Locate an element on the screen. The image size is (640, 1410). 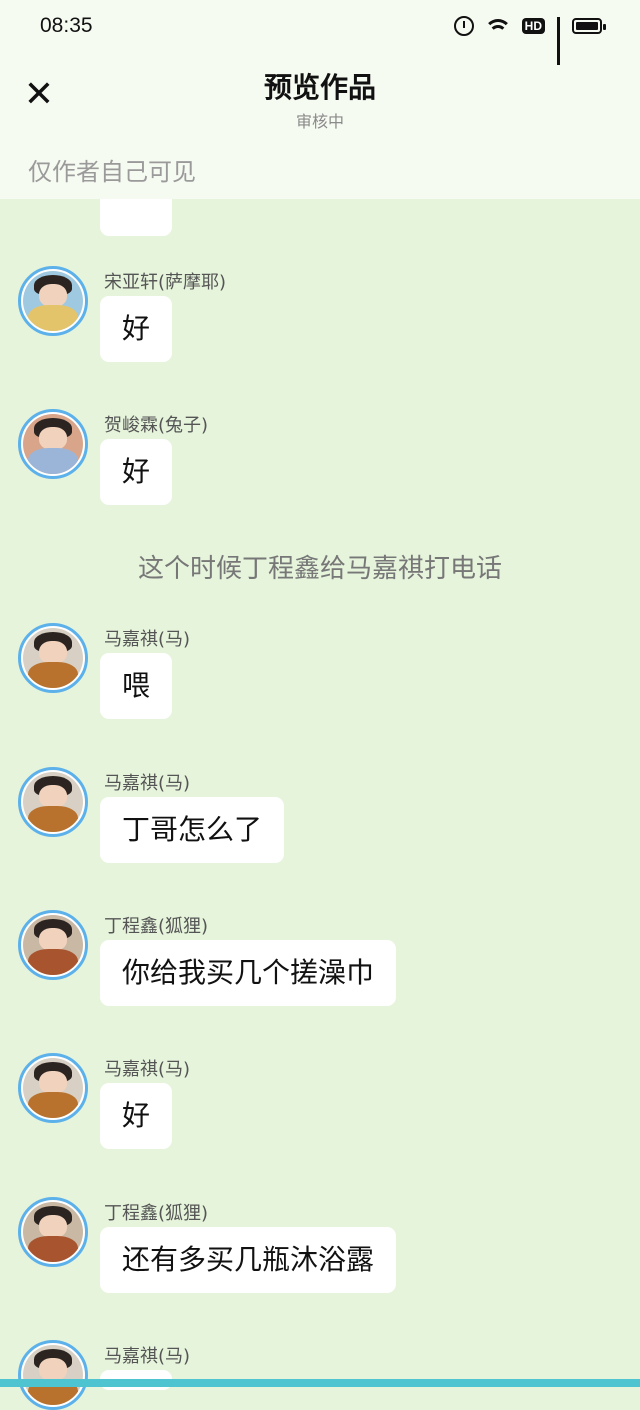
message-bubble: 还有多买几瓶沐浴露 is located at coordinates (248, 1260).